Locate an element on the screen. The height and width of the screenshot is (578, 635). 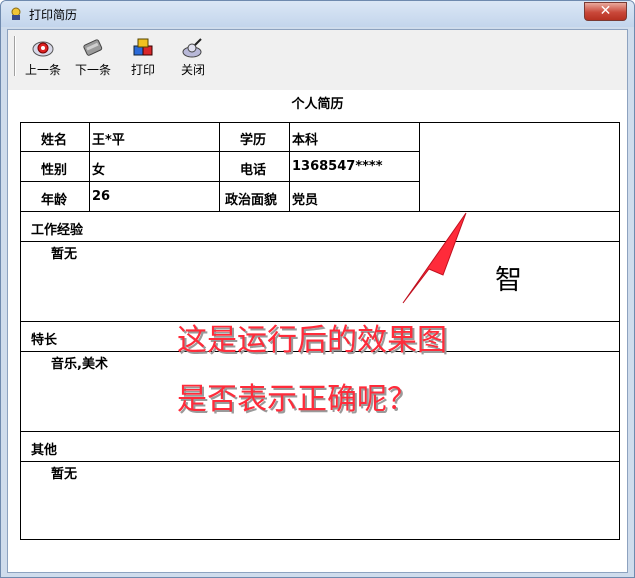
annotation-line-2: 是否表示正确呢？ is located at coordinates (297, 399).